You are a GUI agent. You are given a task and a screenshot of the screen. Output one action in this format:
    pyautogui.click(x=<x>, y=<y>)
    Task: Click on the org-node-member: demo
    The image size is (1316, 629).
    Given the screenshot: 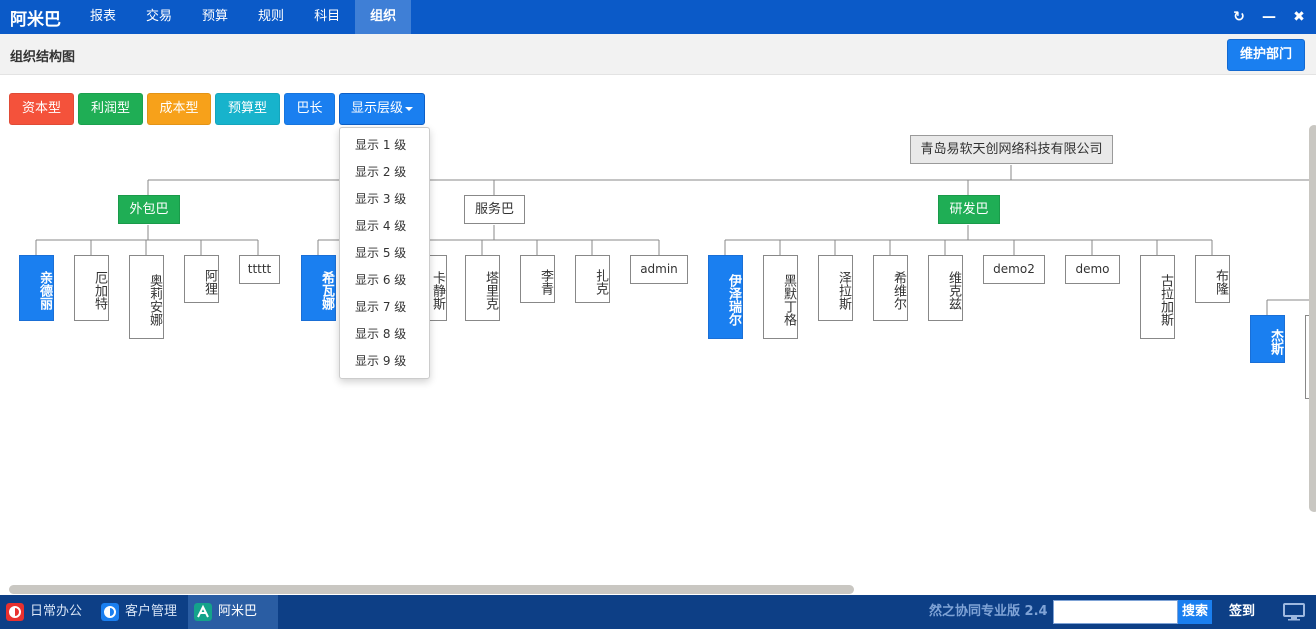 What is the action you would take?
    pyautogui.click(x=1092, y=269)
    